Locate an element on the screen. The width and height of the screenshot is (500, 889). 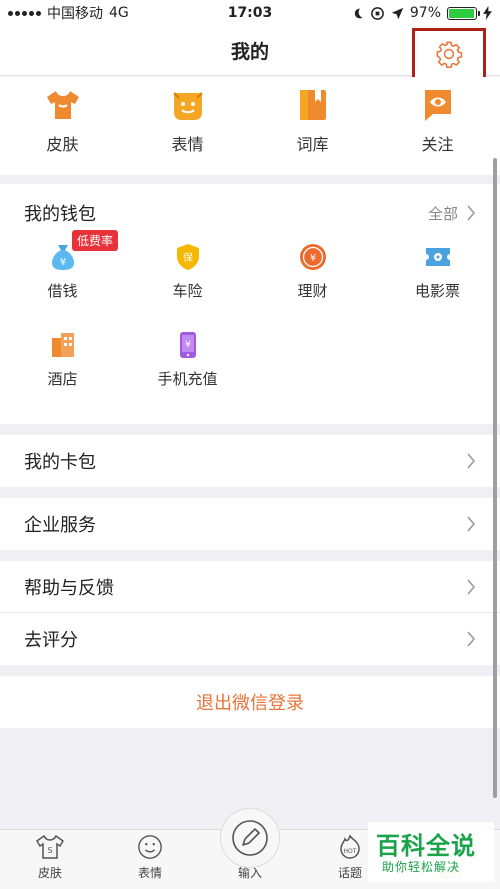
wallet-item-label: 理财 is located at coordinates (312, 291).